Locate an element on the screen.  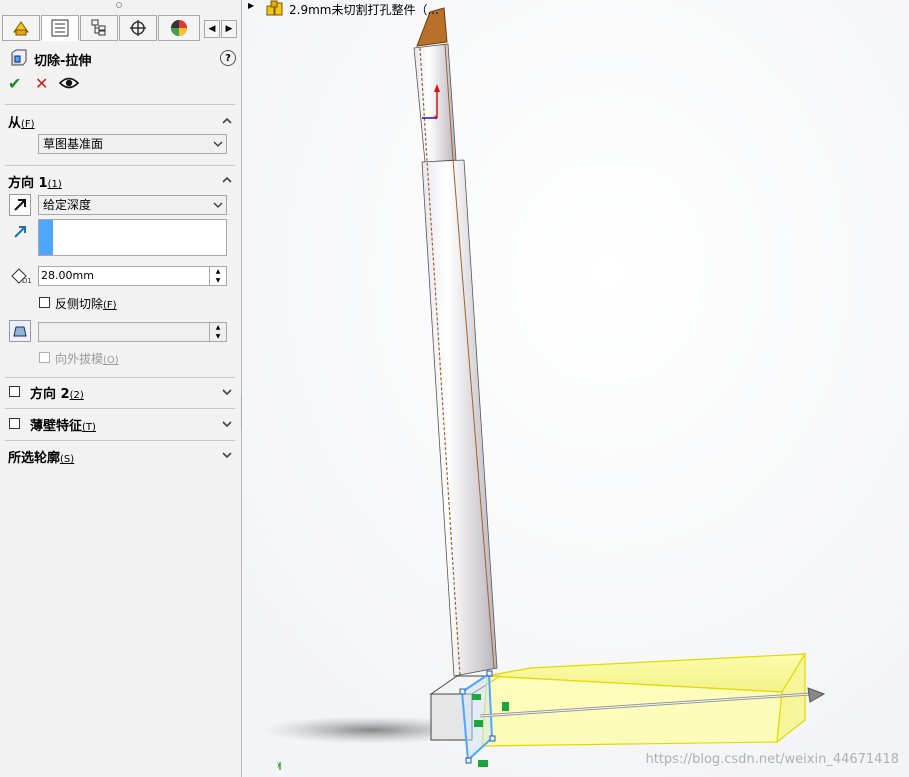
feature-title: 切除-拉伸 is located at coordinates (63, 61).